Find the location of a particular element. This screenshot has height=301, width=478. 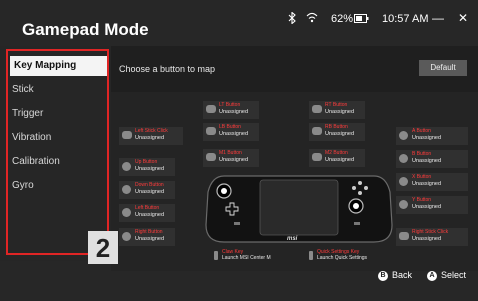

minimize-button: — is located at coordinates (438, 18).